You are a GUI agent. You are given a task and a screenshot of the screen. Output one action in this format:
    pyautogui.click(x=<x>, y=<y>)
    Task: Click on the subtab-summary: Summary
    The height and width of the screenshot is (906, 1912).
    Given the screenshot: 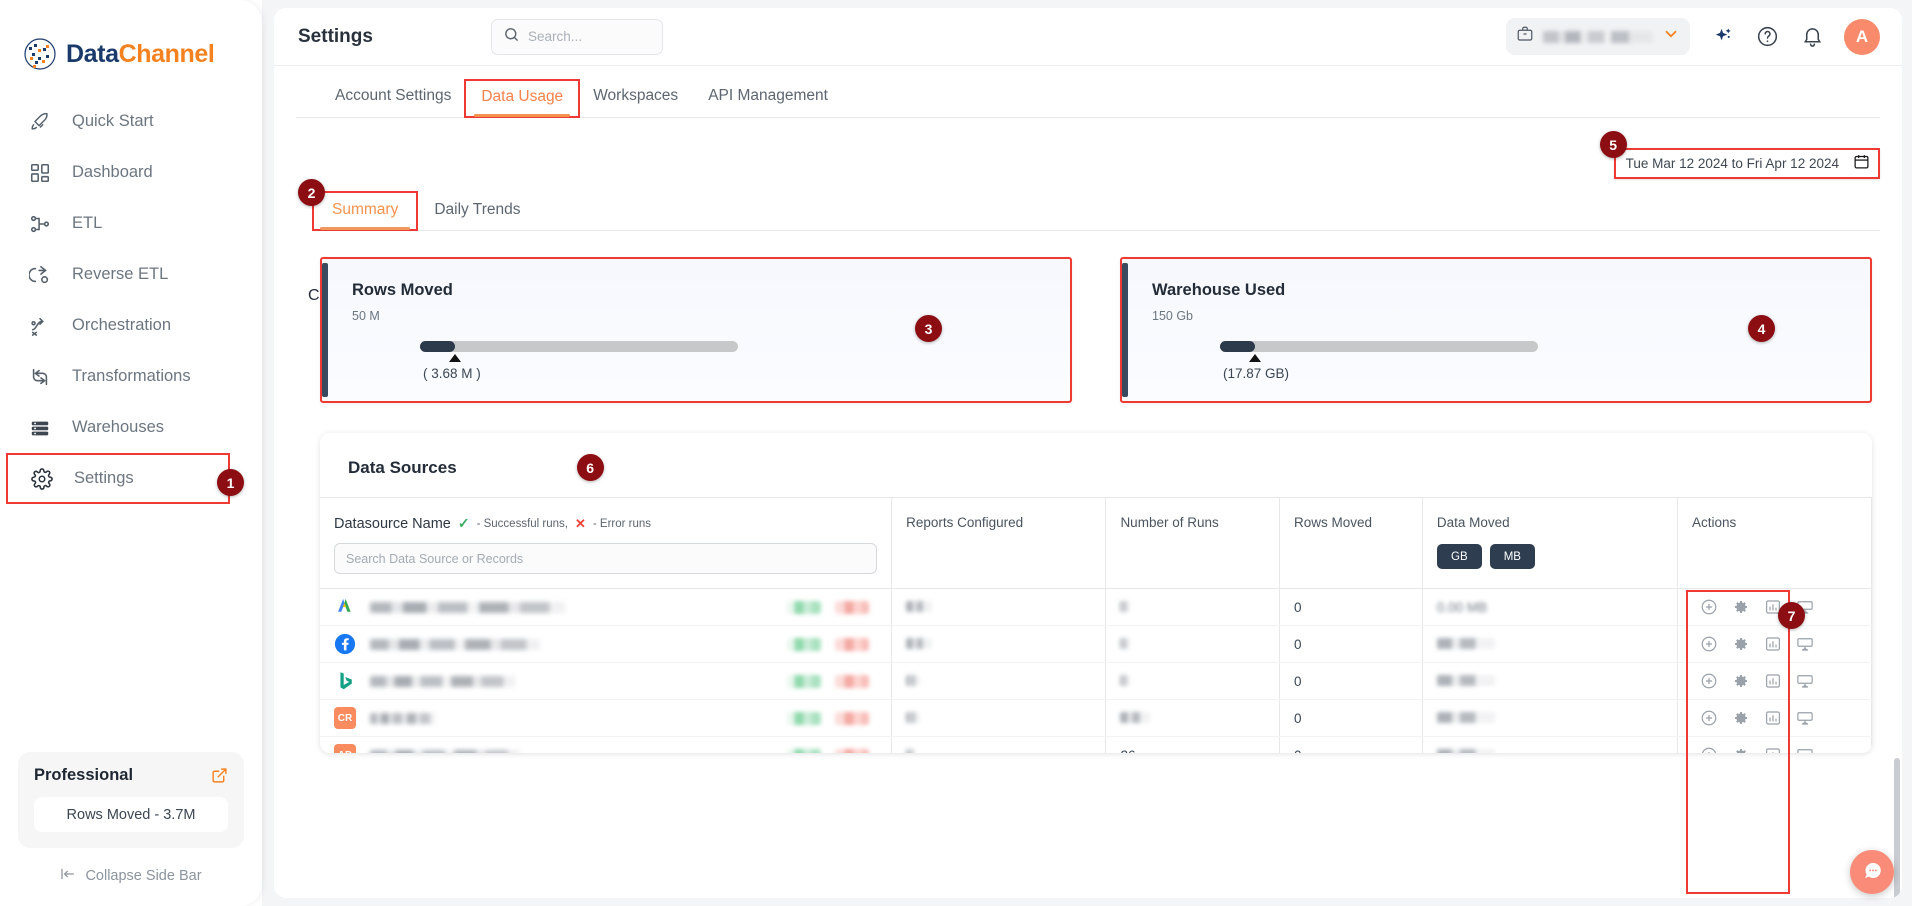 What is the action you would take?
    pyautogui.click(x=365, y=211)
    